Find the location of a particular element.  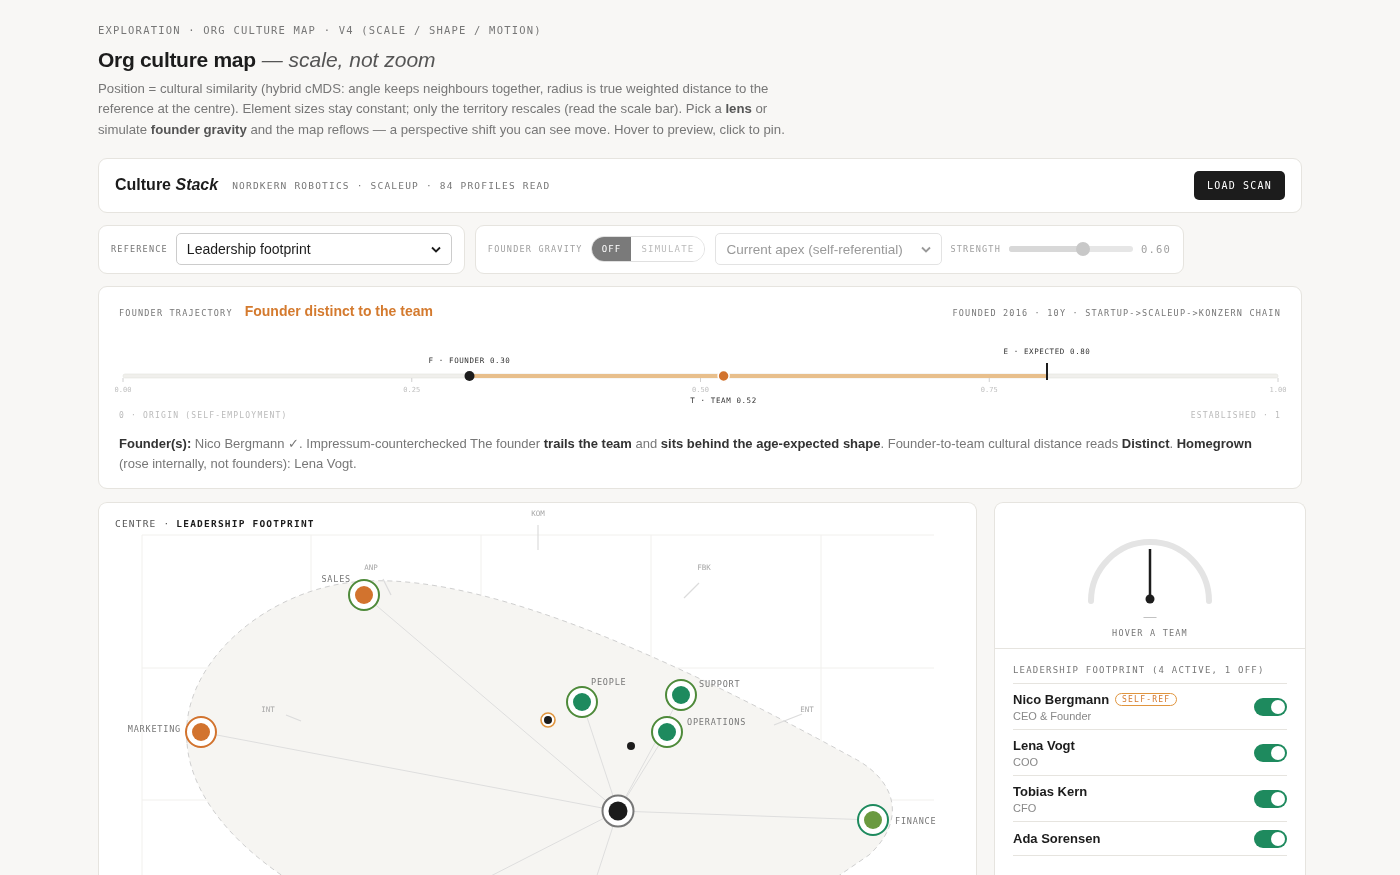

map-caption: CENTRE · is located at coordinates (143, 523).